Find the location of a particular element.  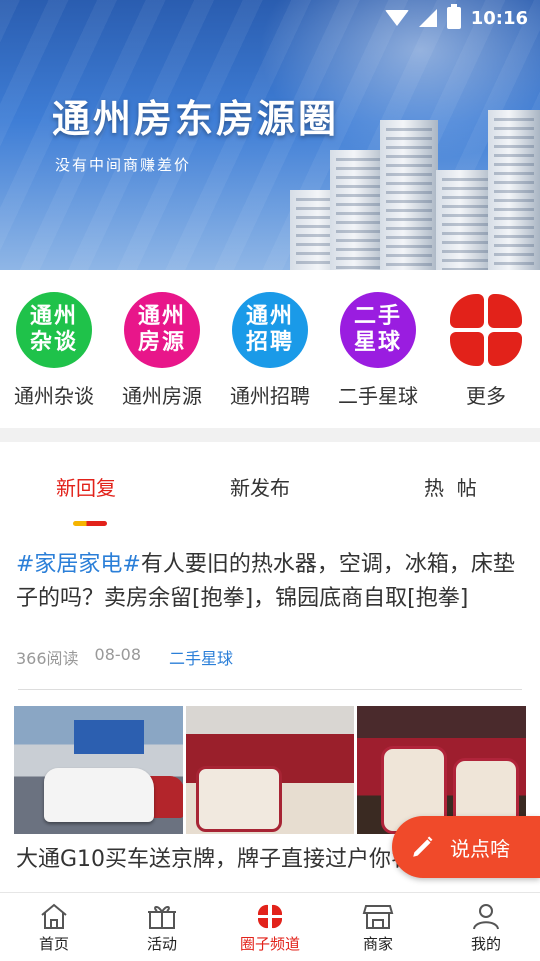

tab-new-replies: 新回复 is located at coordinates (86, 486).